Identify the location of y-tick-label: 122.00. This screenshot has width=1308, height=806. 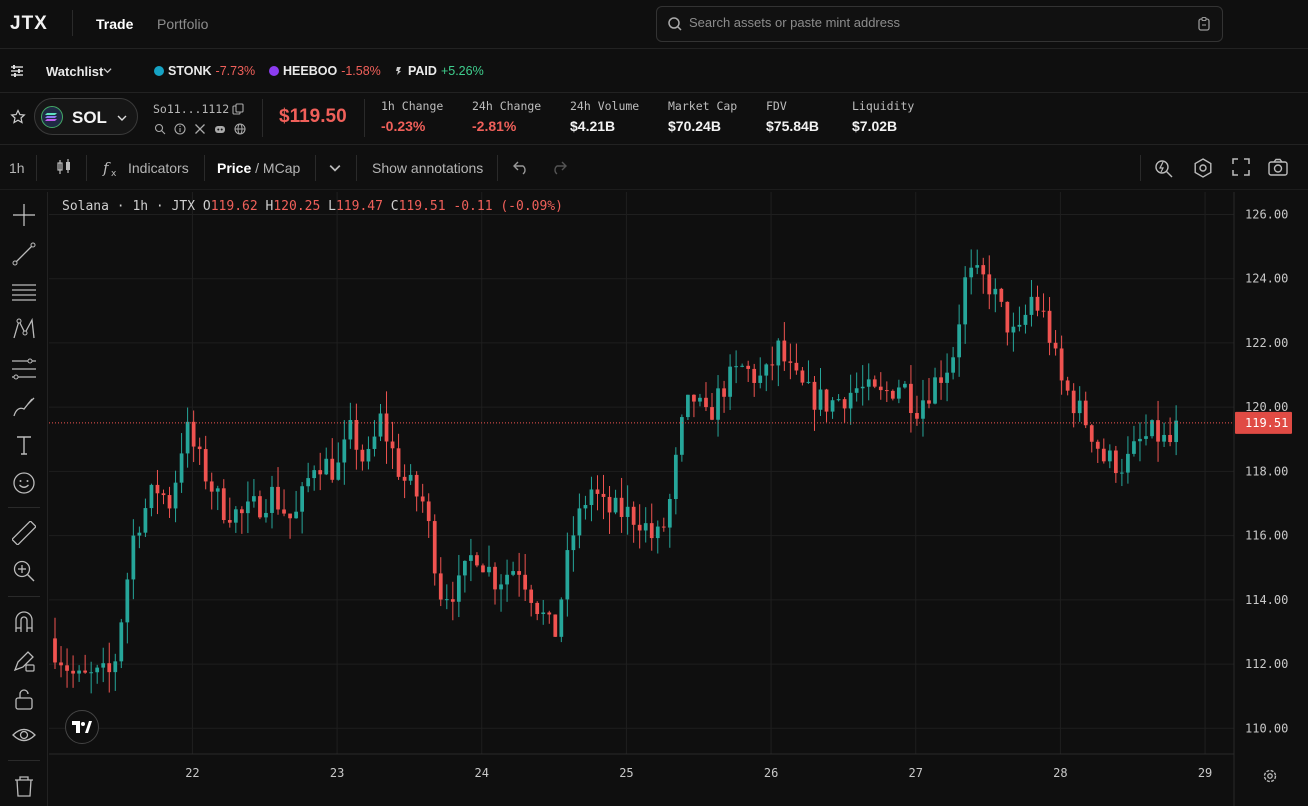
(1266, 343).